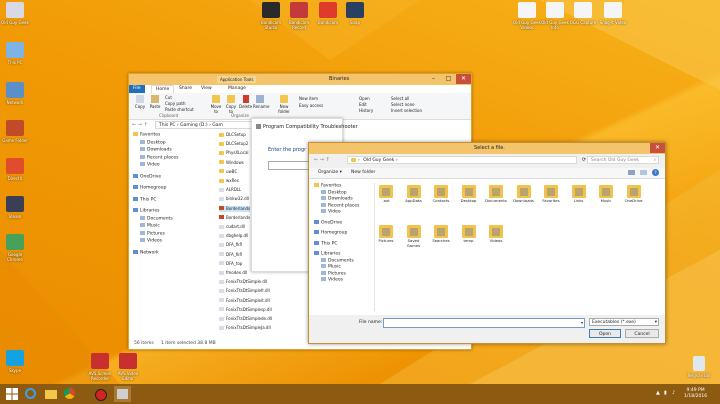  Describe the element at coordinates (229, 181) in the screenshot. I see `file-row: wxRes` at that location.